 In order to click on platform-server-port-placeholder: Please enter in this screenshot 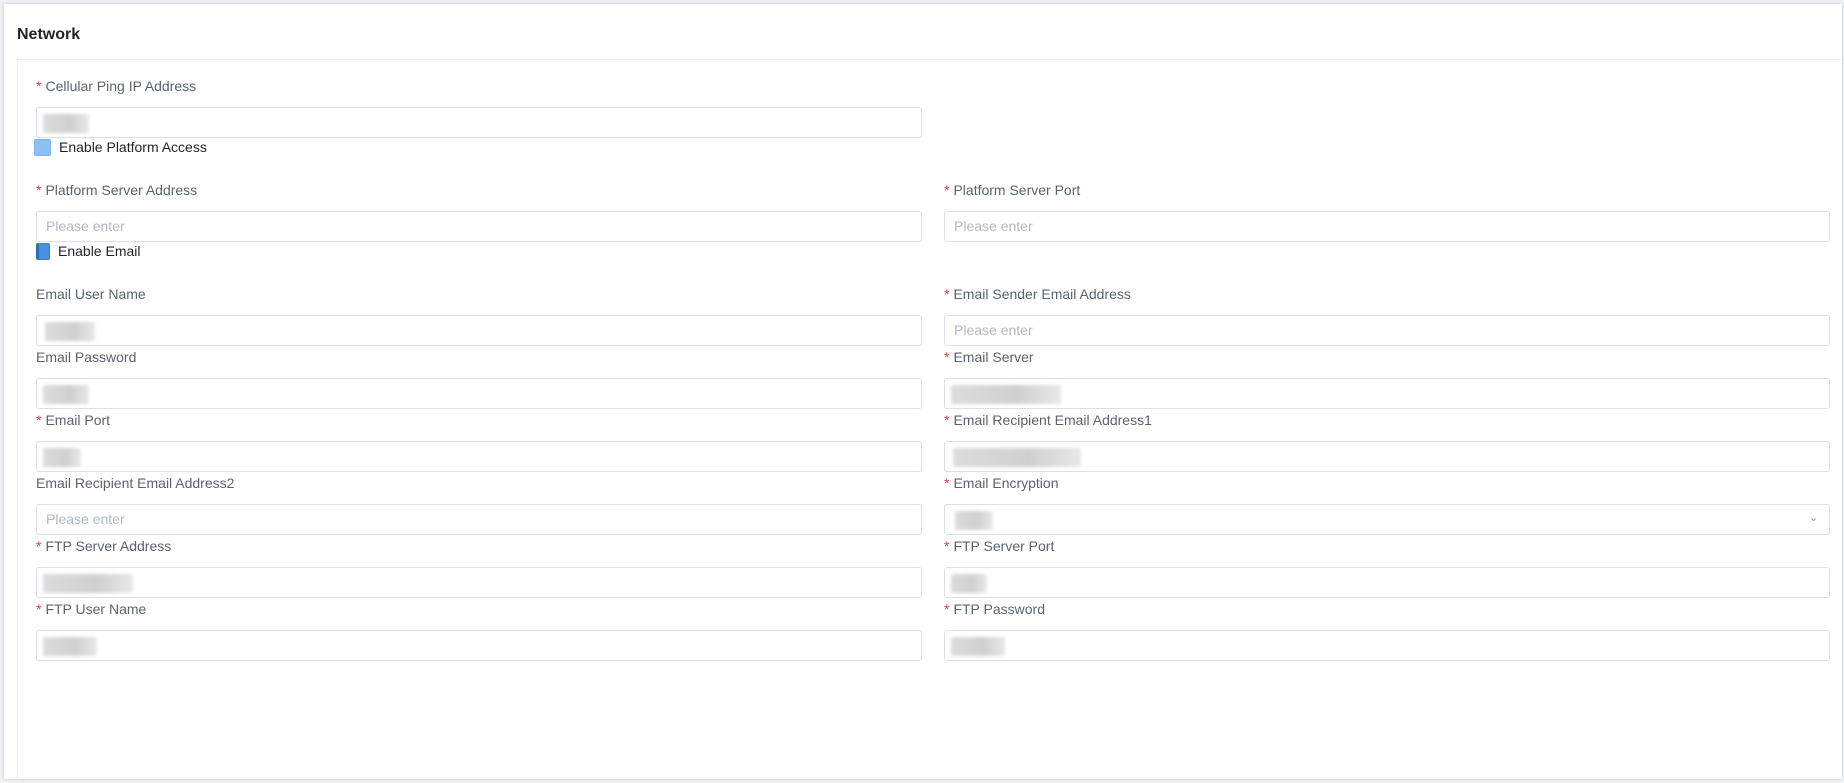, I will do `click(993, 226)`.